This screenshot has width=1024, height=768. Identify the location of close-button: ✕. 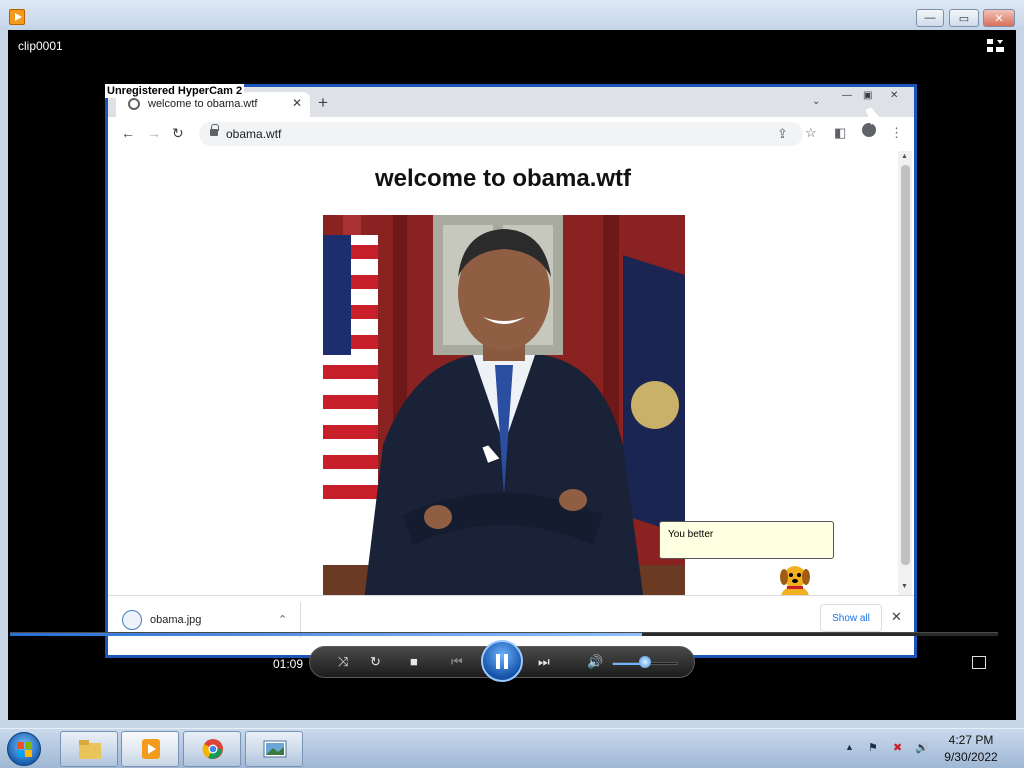
(999, 18).